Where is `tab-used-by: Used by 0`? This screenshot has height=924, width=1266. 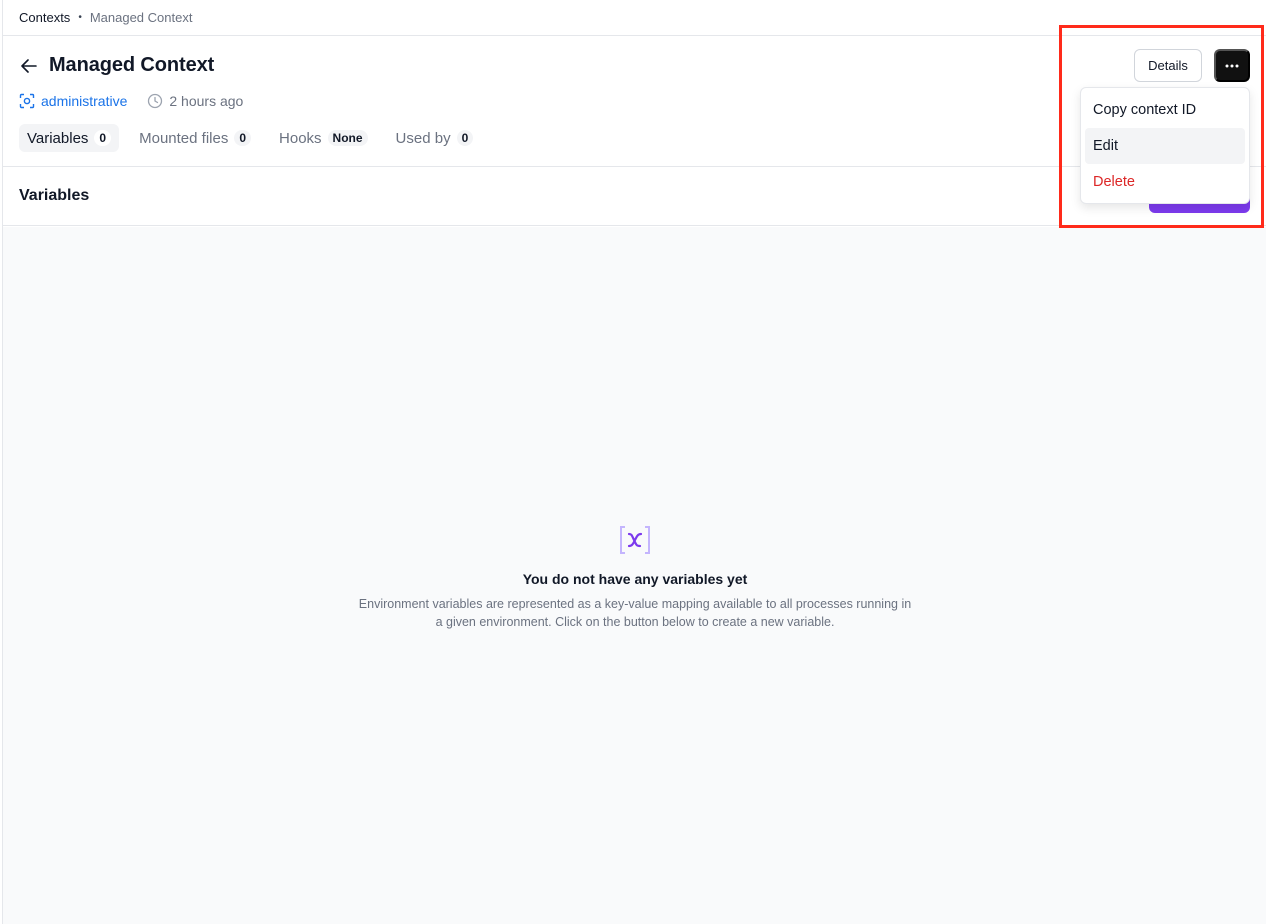
tab-used-by: Used by 0 is located at coordinates (435, 138).